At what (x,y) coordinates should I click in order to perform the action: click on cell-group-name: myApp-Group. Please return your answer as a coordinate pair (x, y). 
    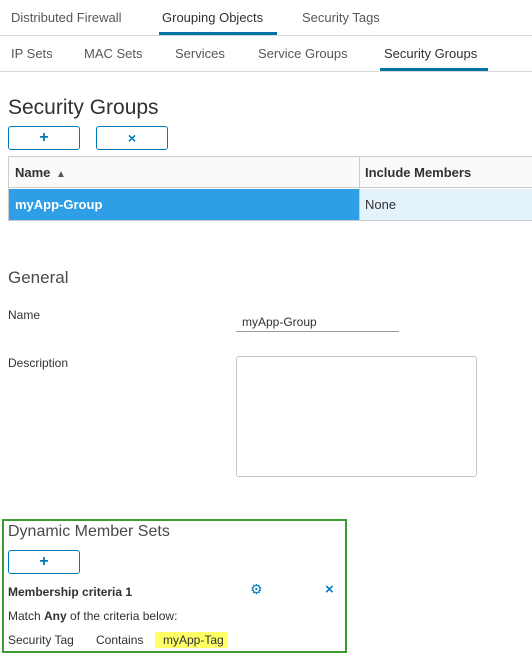
    Looking at the image, I should click on (58, 204).